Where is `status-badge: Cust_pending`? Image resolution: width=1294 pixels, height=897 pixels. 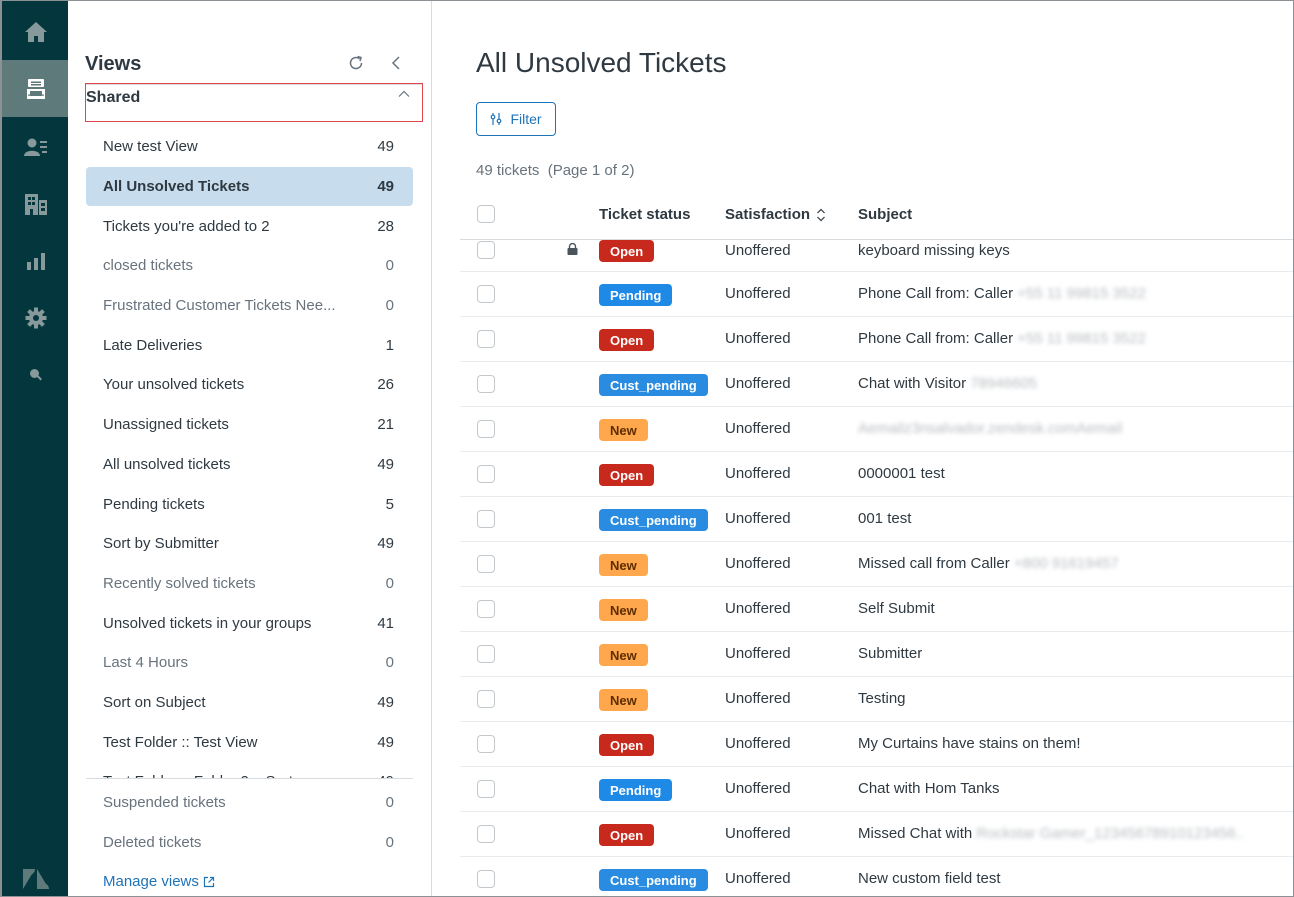 status-badge: Cust_pending is located at coordinates (653, 385).